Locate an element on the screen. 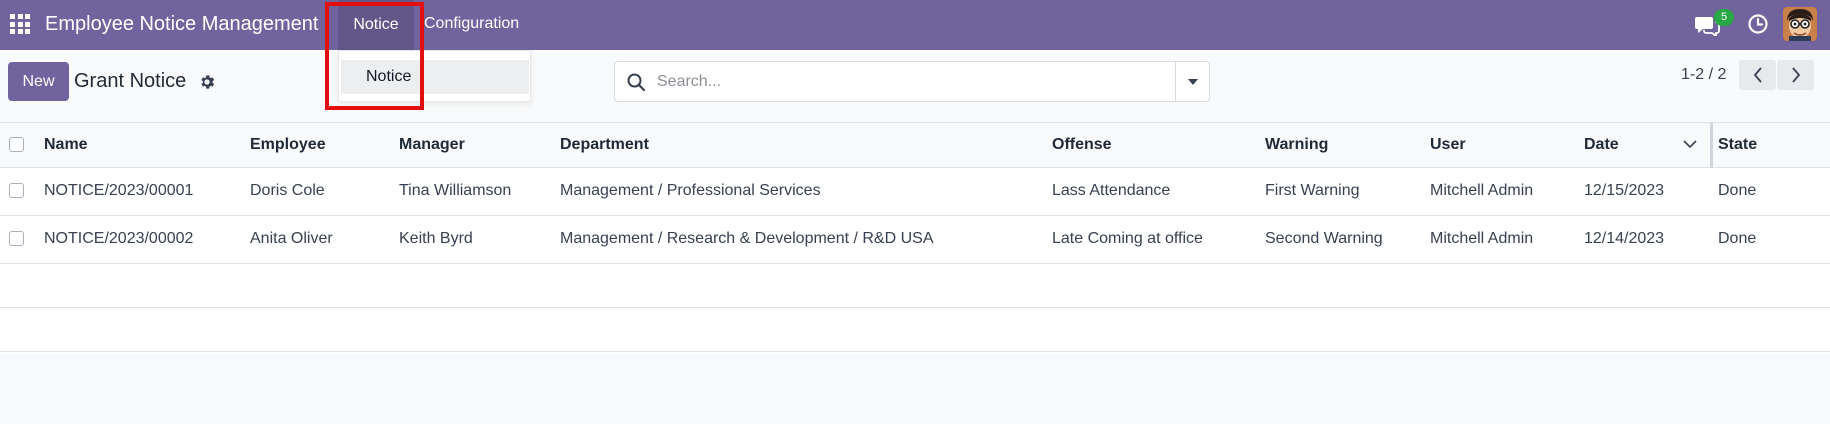  gear-icon is located at coordinates (207, 82).